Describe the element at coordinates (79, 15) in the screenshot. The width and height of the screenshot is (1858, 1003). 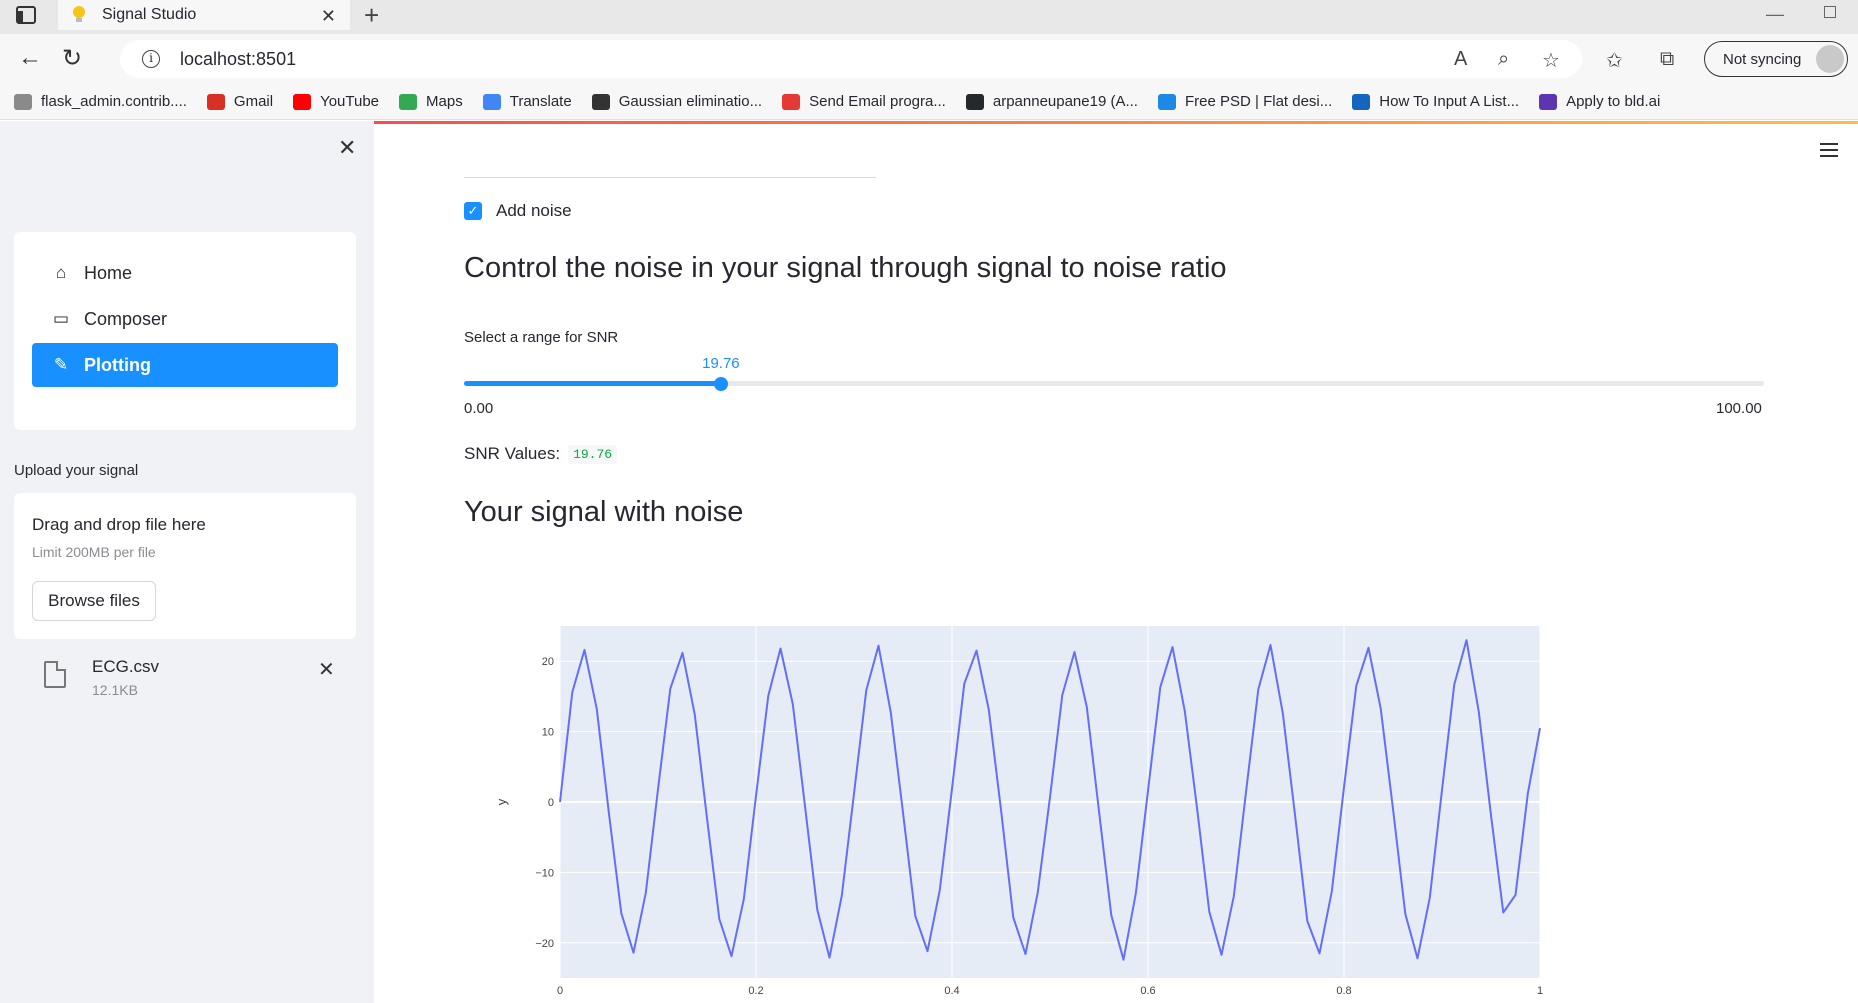
I see `streamlit-favicon-icon` at that location.